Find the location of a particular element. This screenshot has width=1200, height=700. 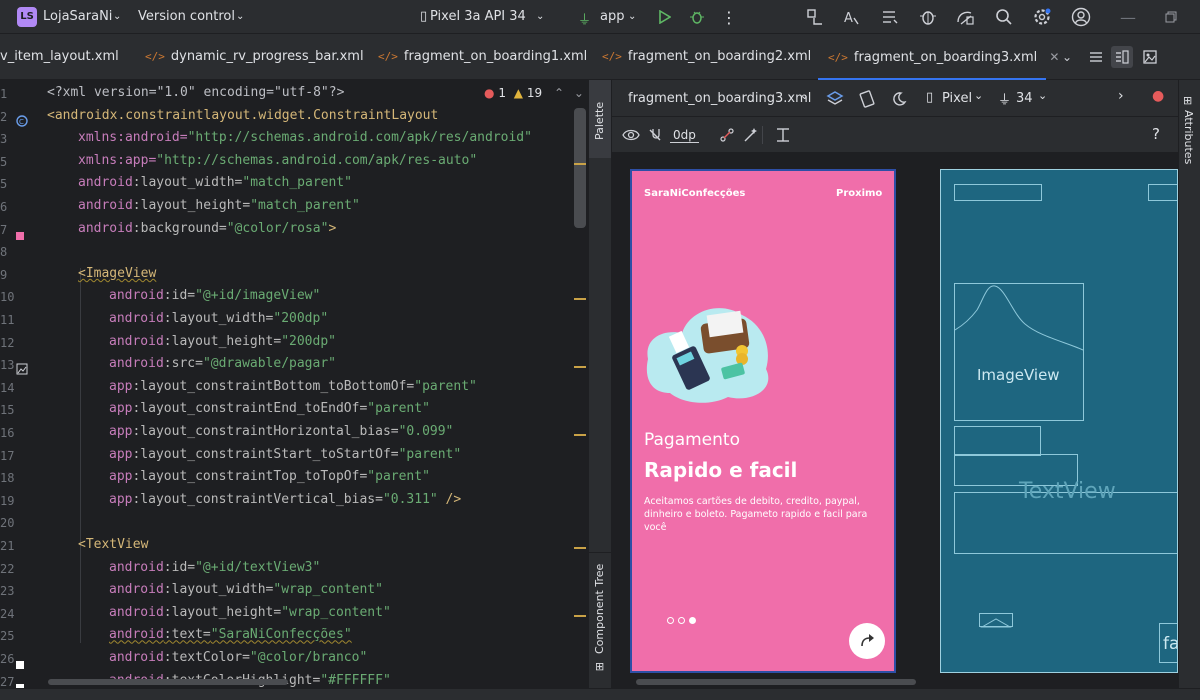

code-token: :layout_width= is located at coordinates (218, 590).